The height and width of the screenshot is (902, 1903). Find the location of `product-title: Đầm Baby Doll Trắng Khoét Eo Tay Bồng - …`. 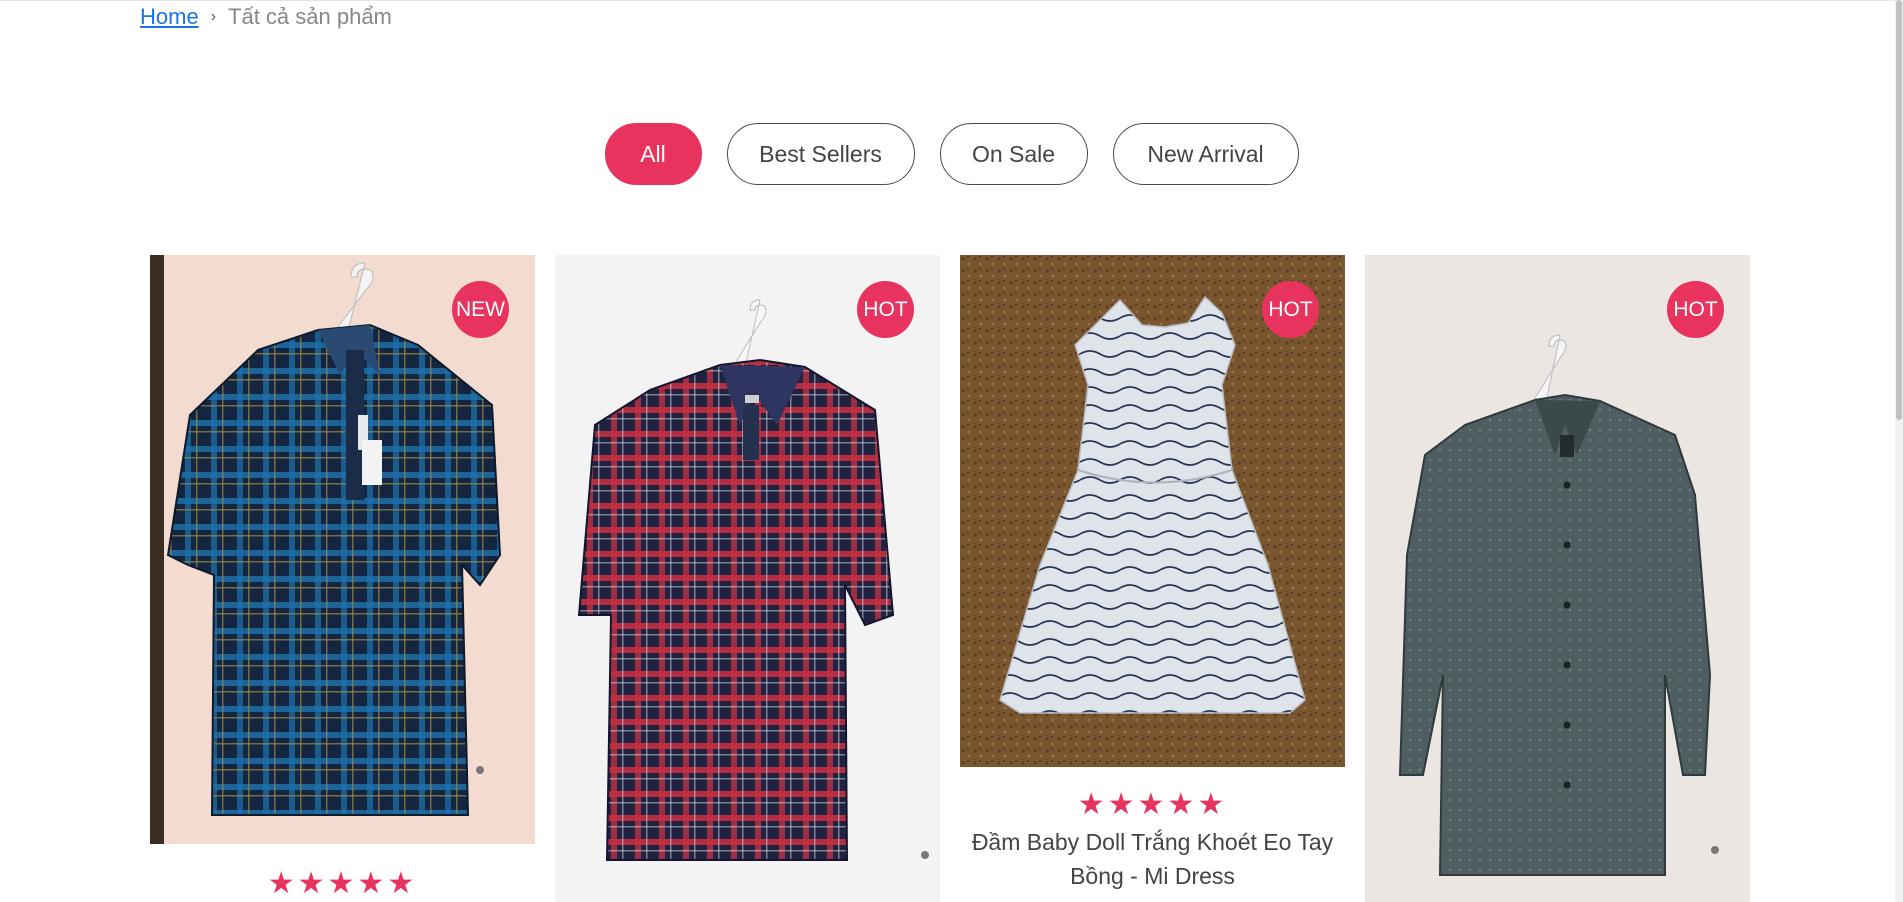

product-title: Đầm Baby Doll Trắng Khoét Eo Tay Bồng - … is located at coordinates (1152, 859).